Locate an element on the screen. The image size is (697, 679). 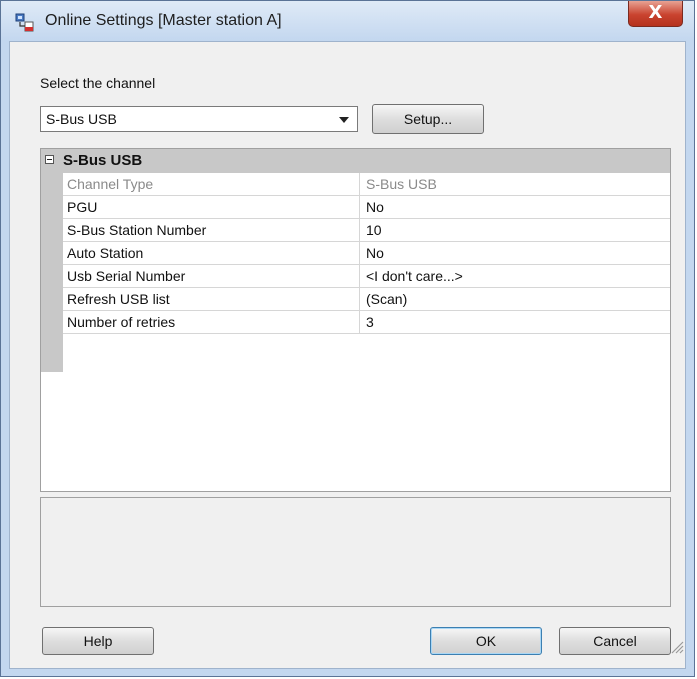
property-category-row: S-Bus USB is located at coordinates (355, 161).